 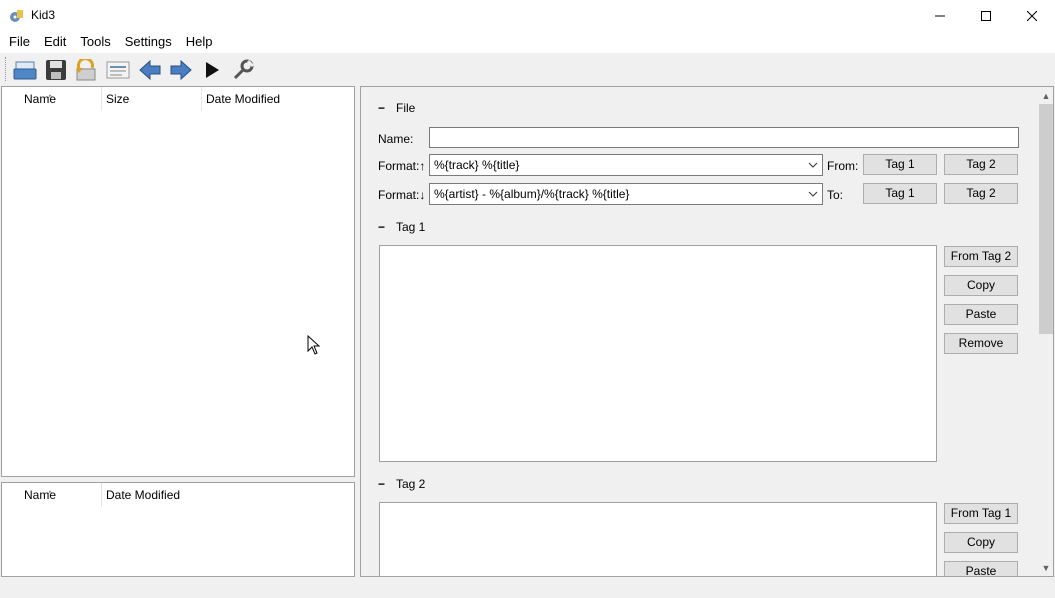 What do you see at coordinates (152, 99) in the screenshot?
I see `column-size: Size` at bounding box center [152, 99].